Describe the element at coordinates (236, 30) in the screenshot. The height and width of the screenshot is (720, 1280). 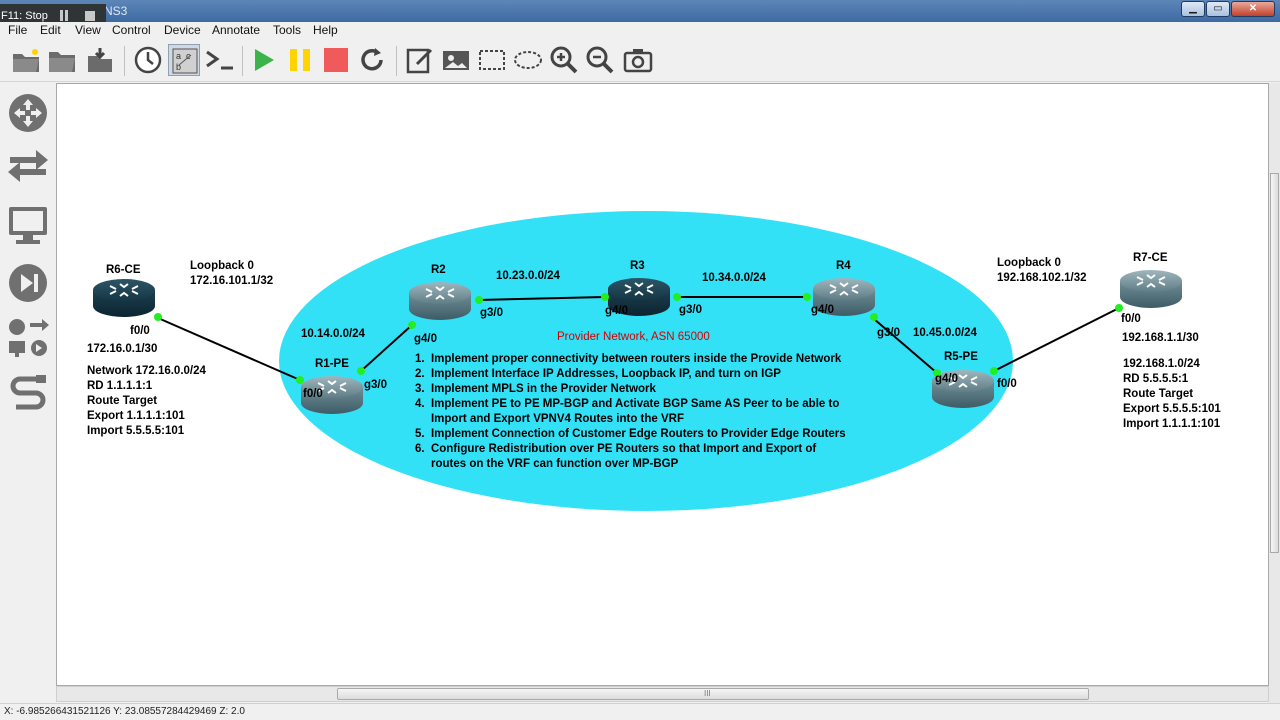
I see `menu-annotate: Annotate` at that location.